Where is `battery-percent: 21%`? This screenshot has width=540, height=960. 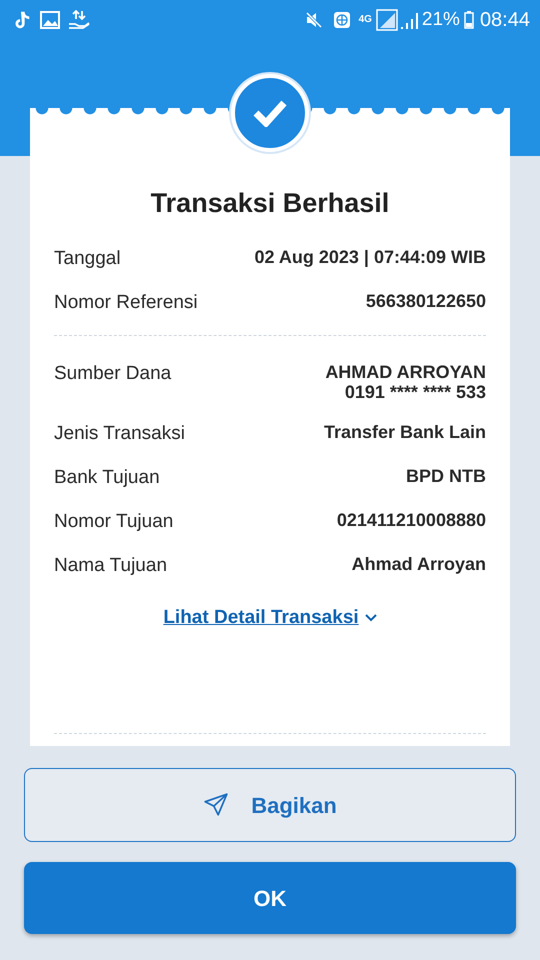 battery-percent: 21% is located at coordinates (441, 20).